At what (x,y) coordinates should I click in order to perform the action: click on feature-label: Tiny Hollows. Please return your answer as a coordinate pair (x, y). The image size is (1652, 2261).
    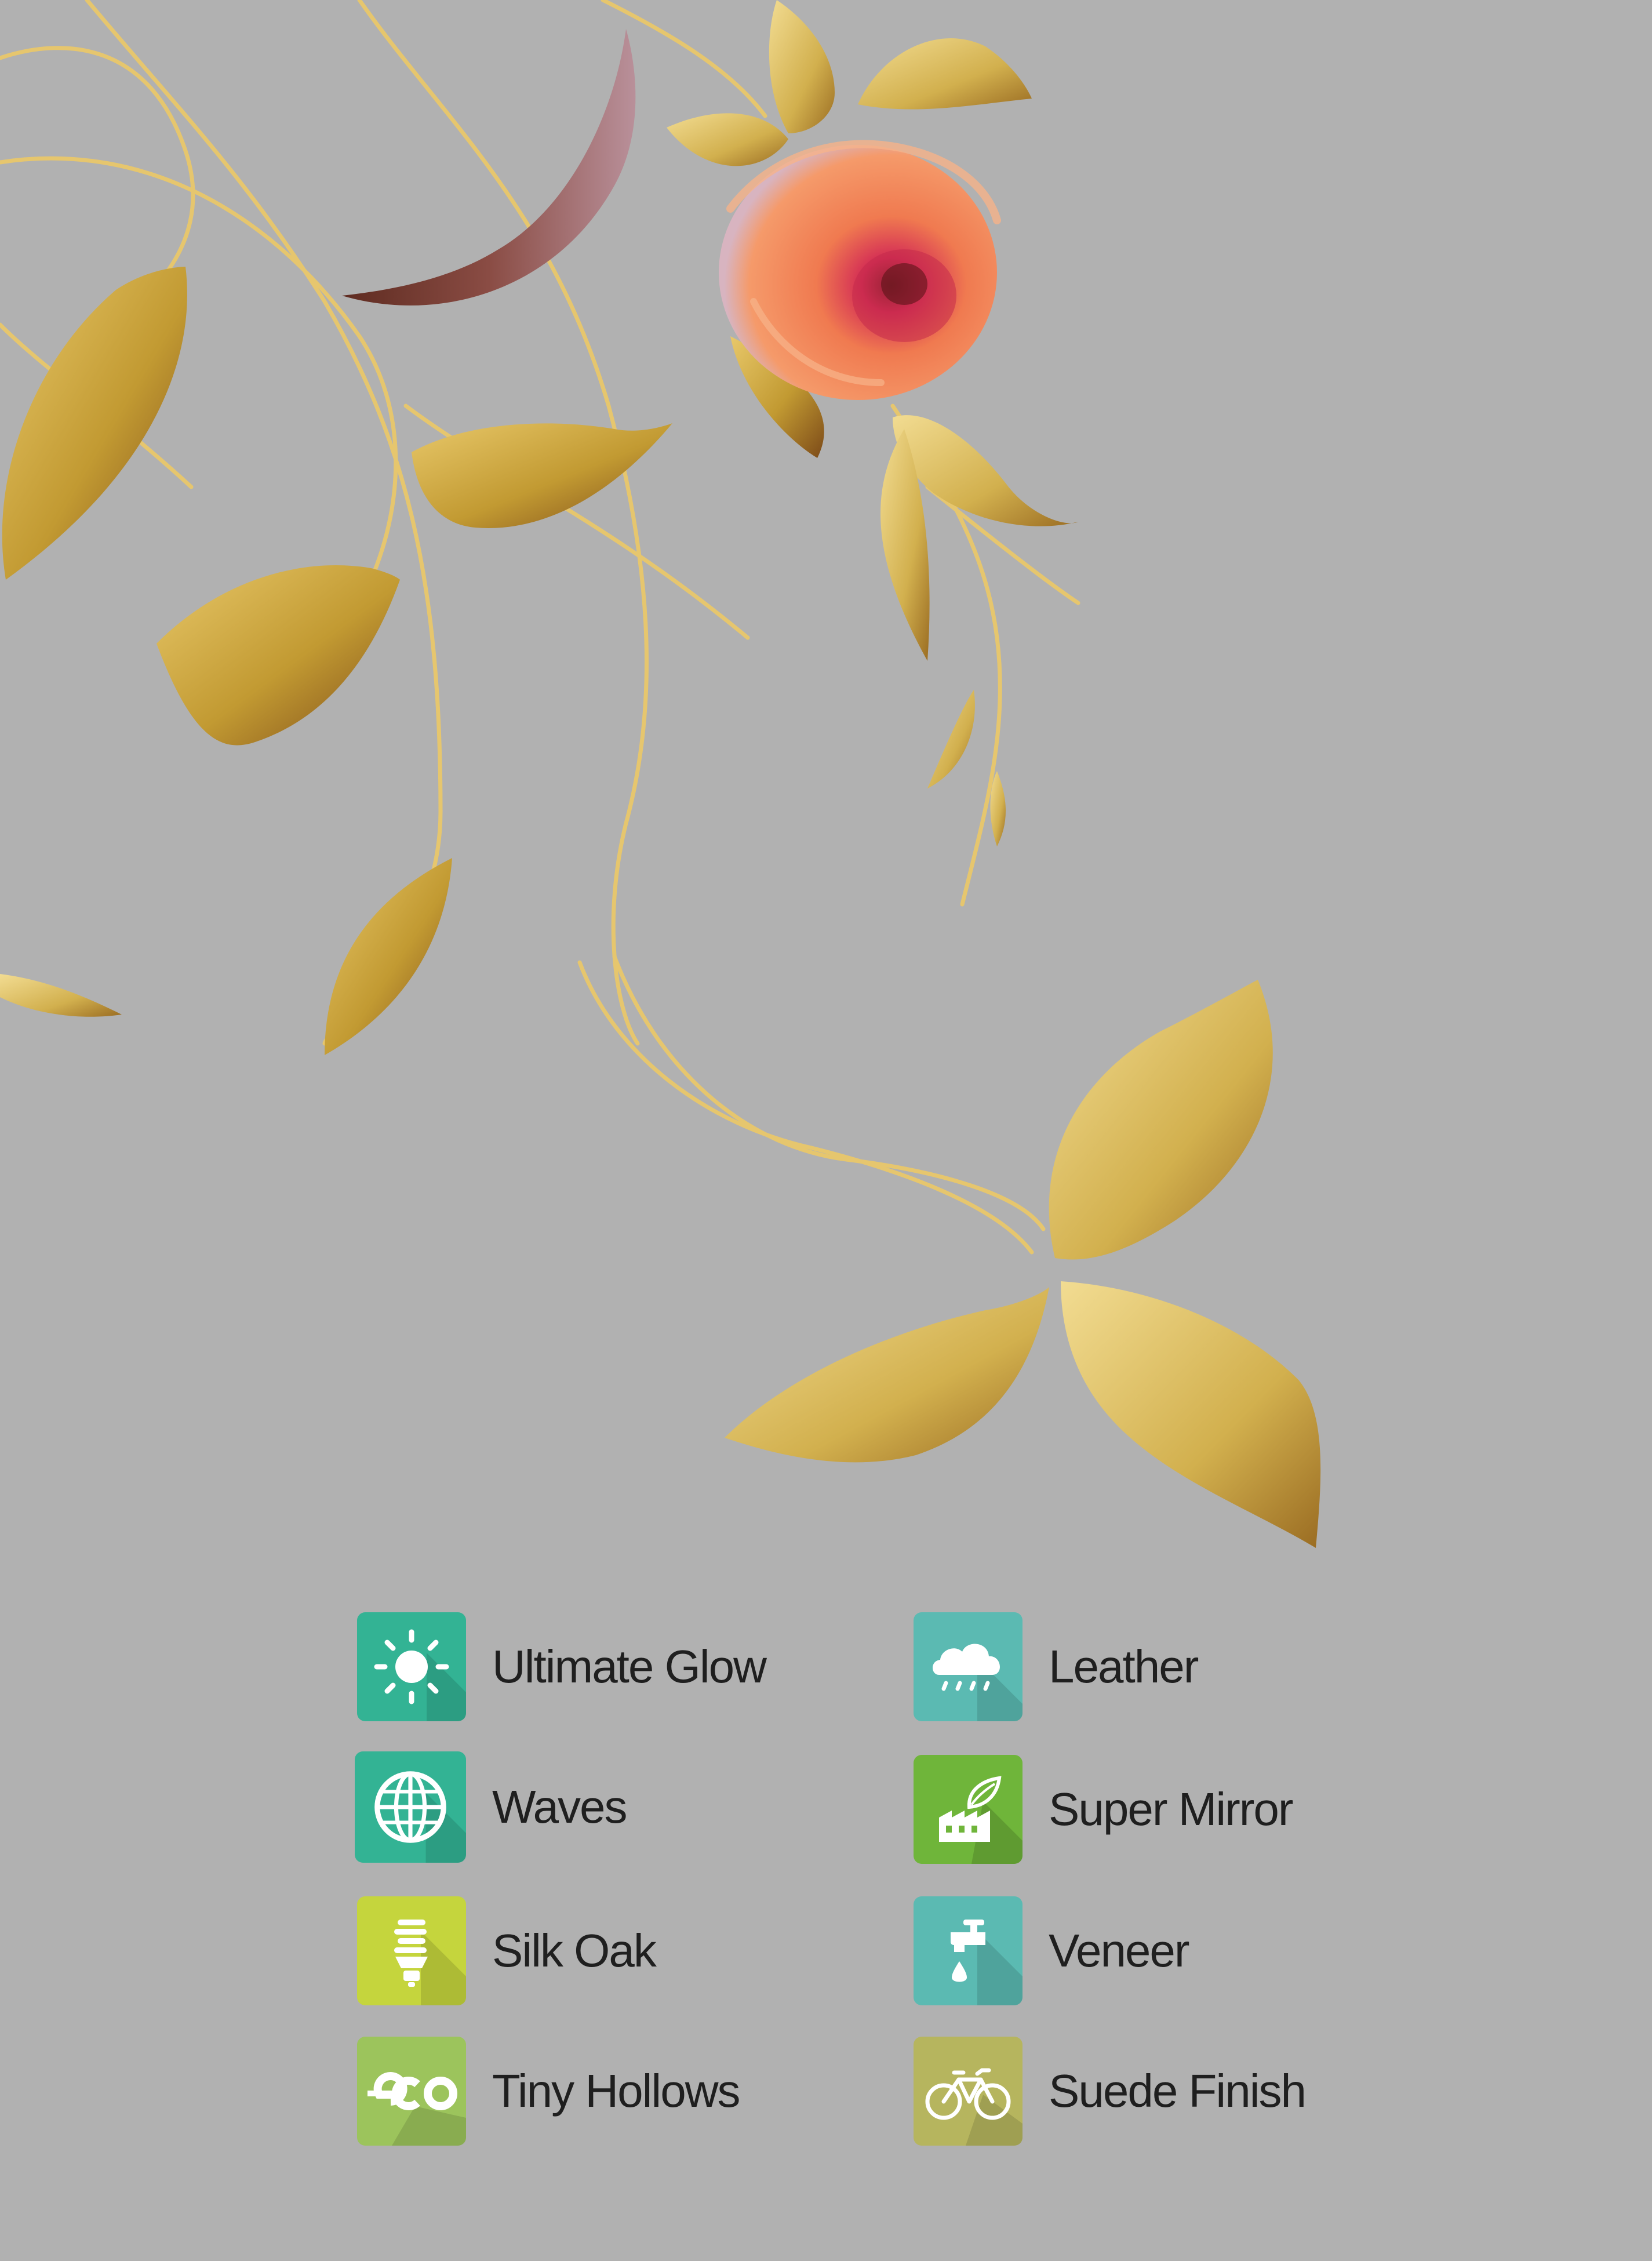
    Looking at the image, I should click on (616, 2091).